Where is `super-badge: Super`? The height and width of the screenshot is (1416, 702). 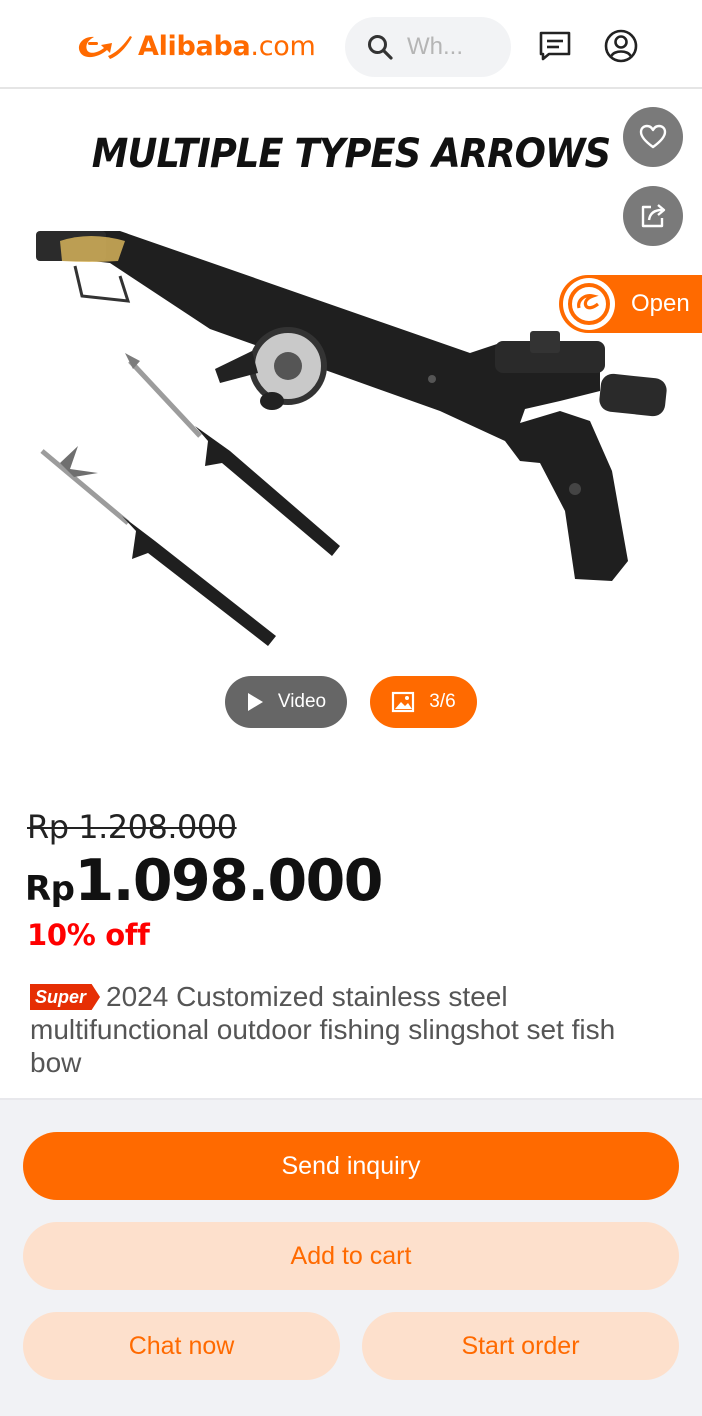 super-badge: Super is located at coordinates (65, 997).